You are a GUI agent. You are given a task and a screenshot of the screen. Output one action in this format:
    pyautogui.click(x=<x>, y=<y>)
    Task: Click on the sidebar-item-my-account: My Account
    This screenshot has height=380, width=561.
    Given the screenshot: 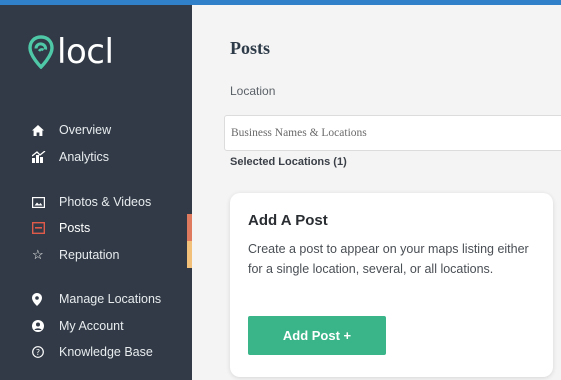 What is the action you would take?
    pyautogui.click(x=78, y=326)
    